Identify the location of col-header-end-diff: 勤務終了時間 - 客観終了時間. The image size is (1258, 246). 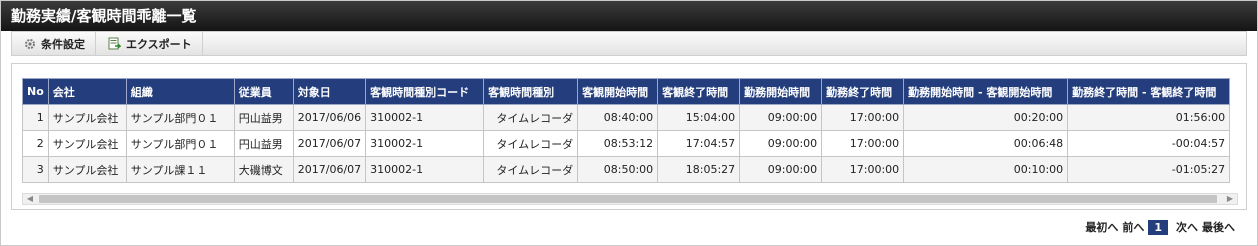
(1149, 91).